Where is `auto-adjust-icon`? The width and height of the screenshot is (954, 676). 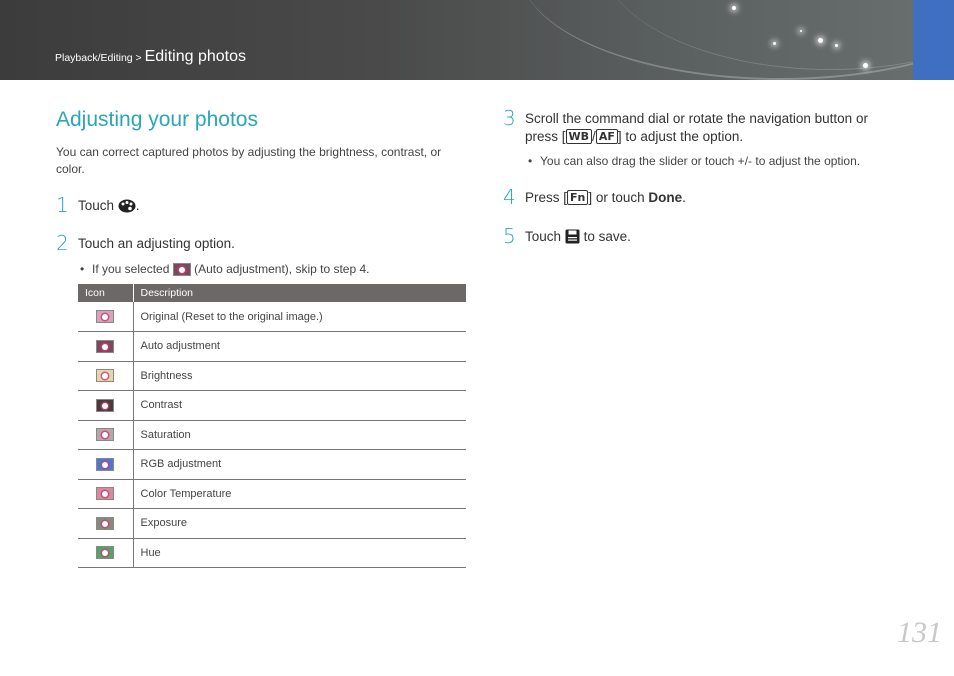
auto-adjust-icon is located at coordinates (181, 270).